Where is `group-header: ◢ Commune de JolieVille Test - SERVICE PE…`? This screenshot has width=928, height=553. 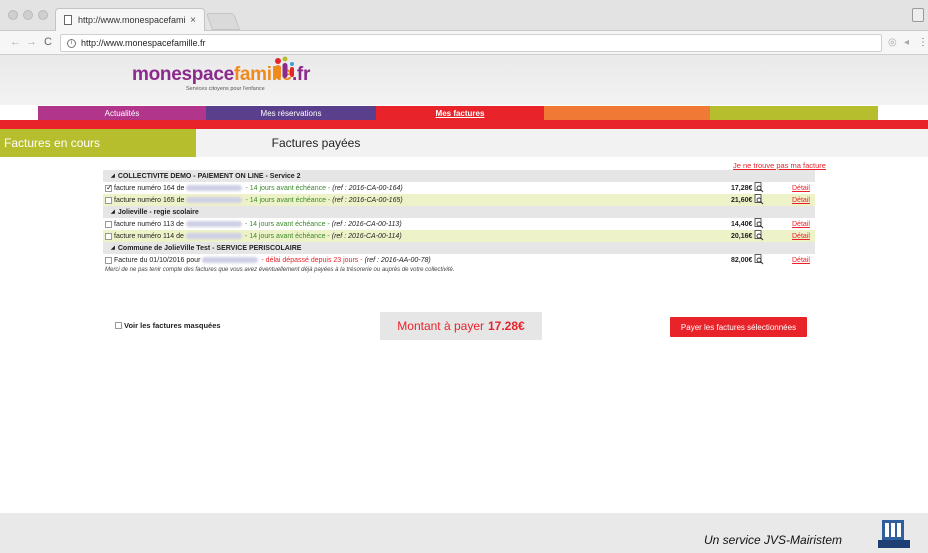
group-header: ◢ Commune de JolieVille Test - SERVICE PE… is located at coordinates (459, 248).